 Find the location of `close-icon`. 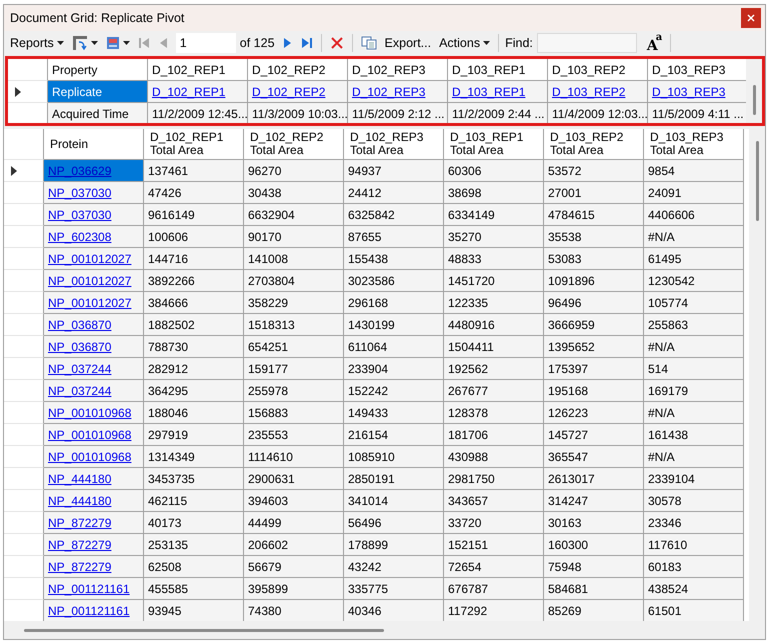

close-icon is located at coordinates (751, 18).